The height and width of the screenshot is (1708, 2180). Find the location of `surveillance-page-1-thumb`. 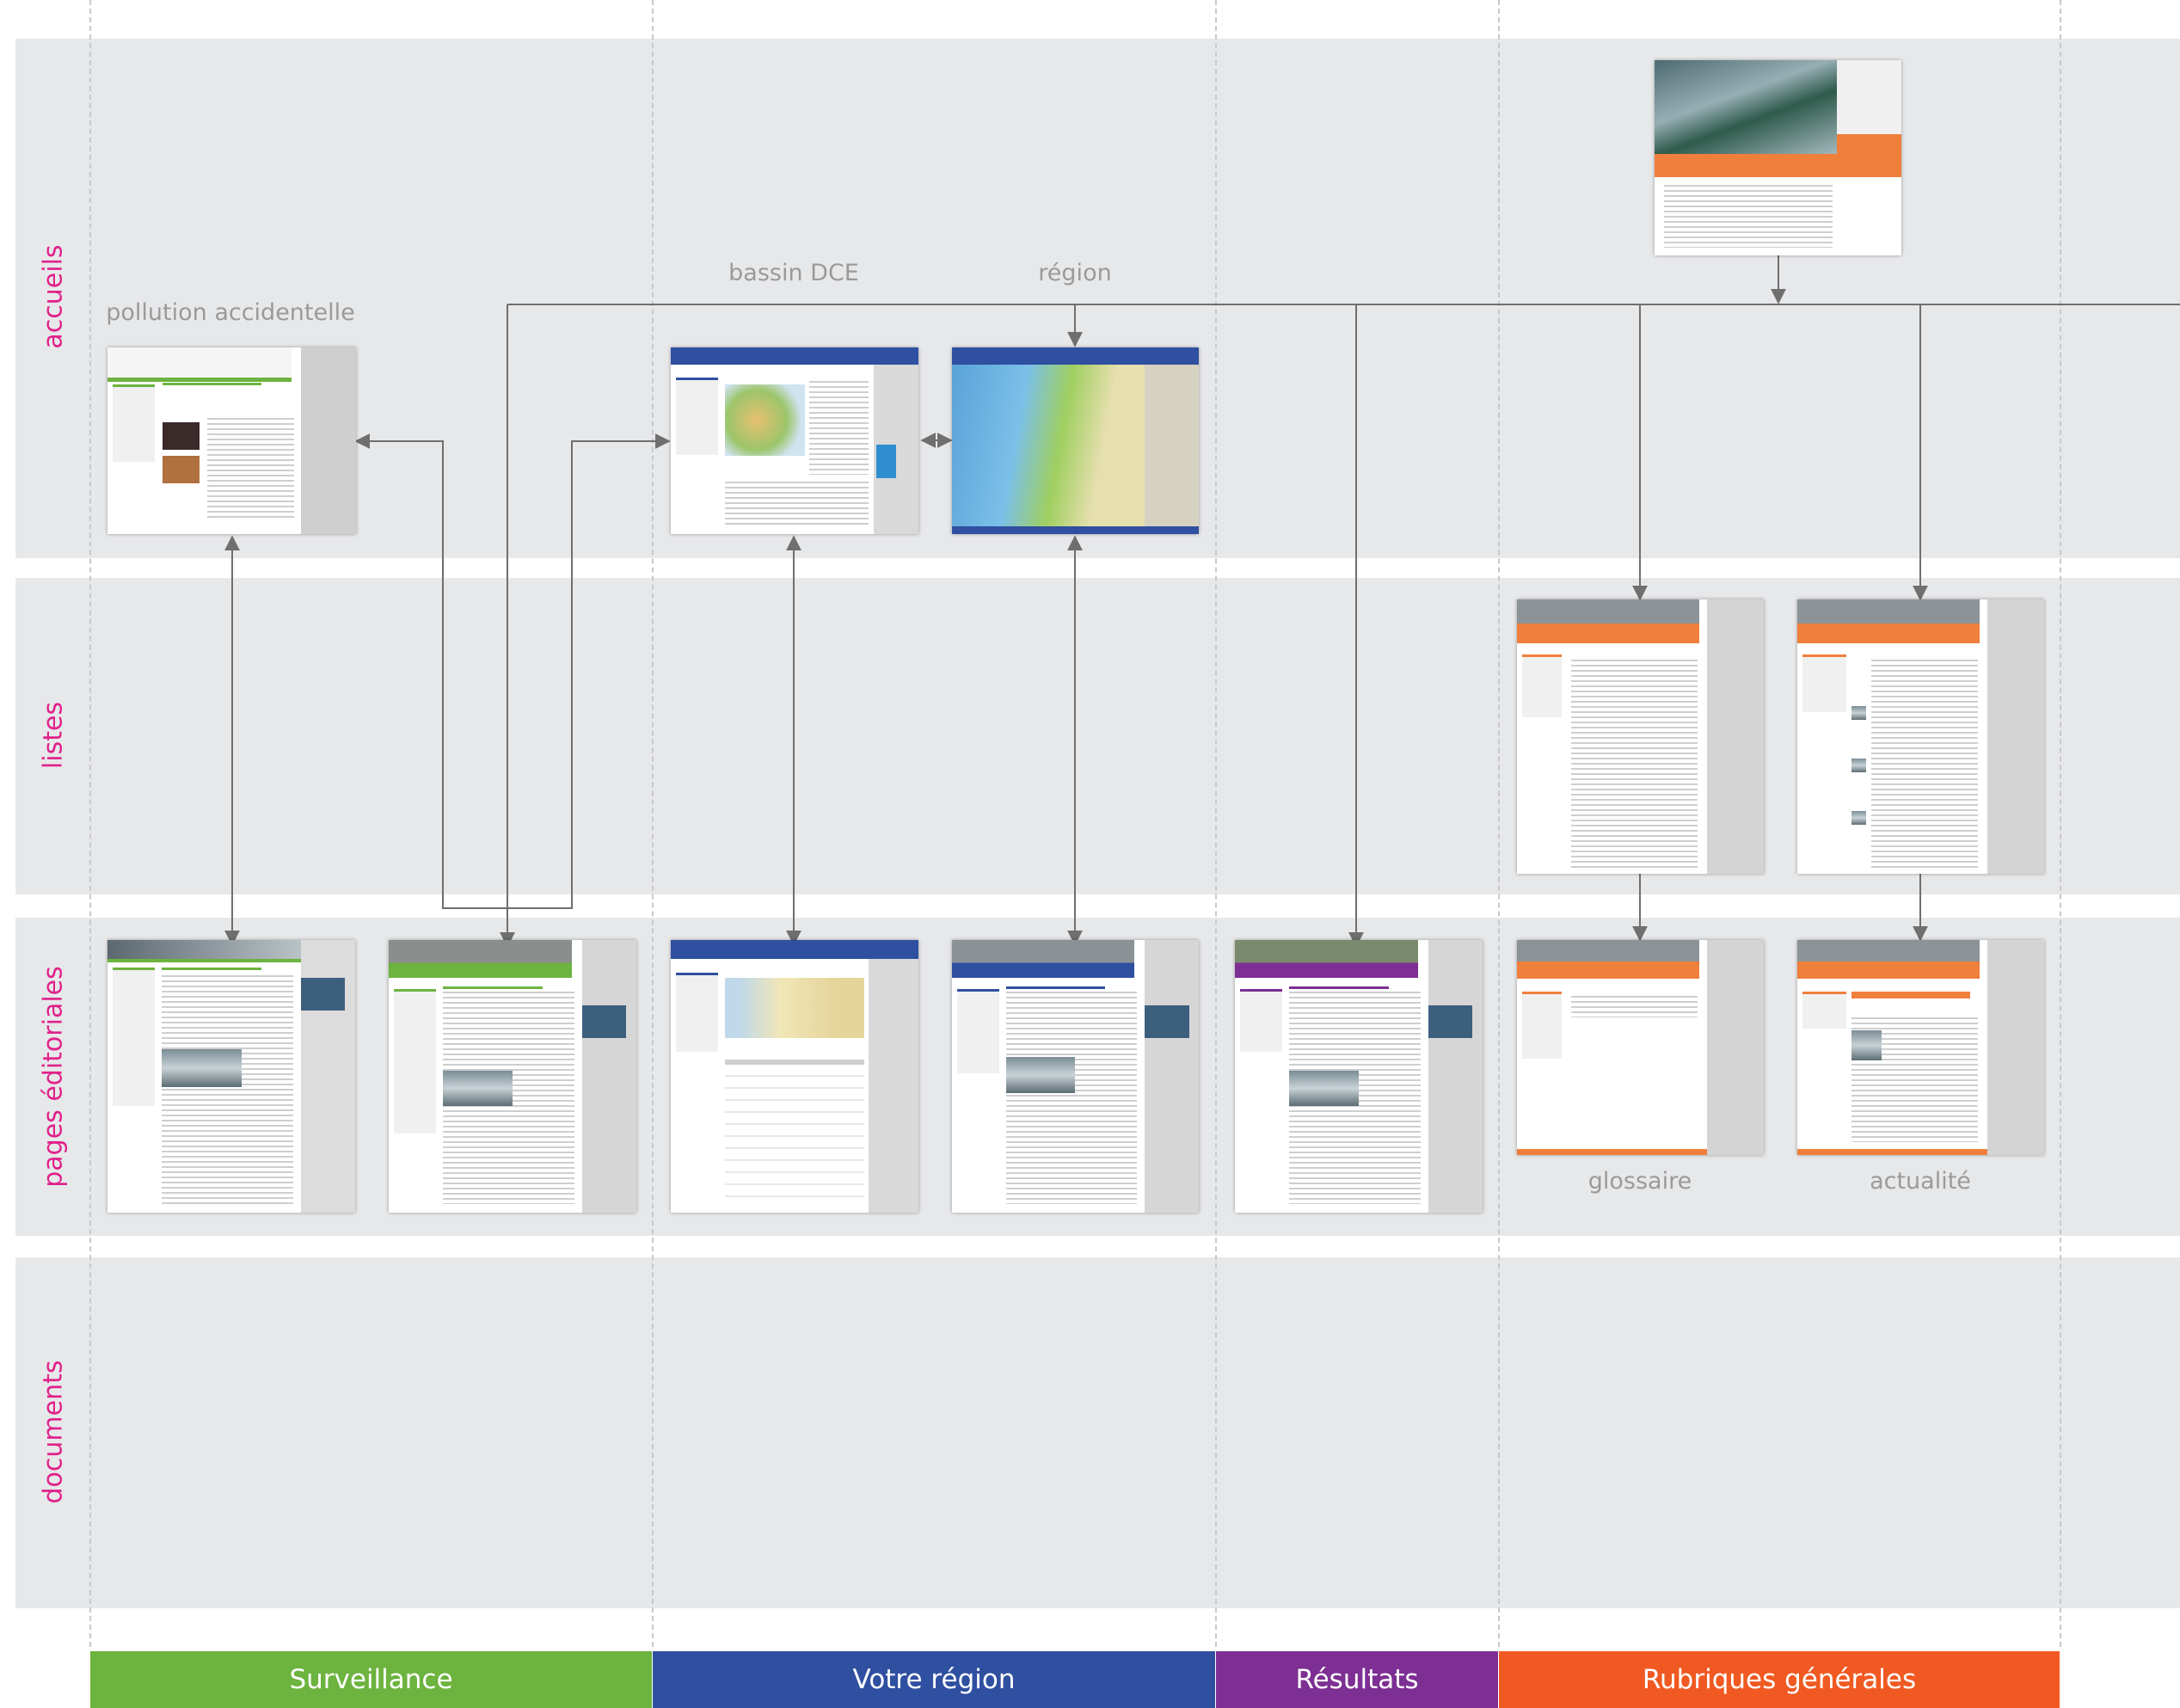

surveillance-page-1-thumb is located at coordinates (231, 1076).